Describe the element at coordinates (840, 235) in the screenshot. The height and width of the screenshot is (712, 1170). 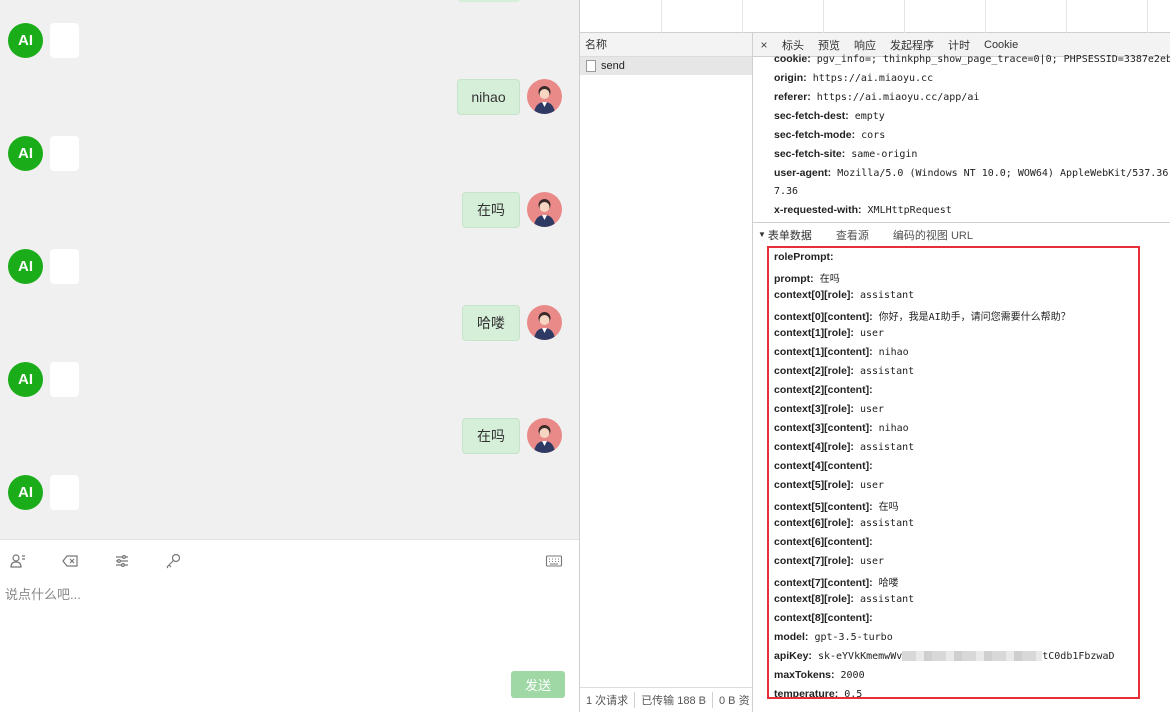
I see `view-source-link: 查看源` at that location.